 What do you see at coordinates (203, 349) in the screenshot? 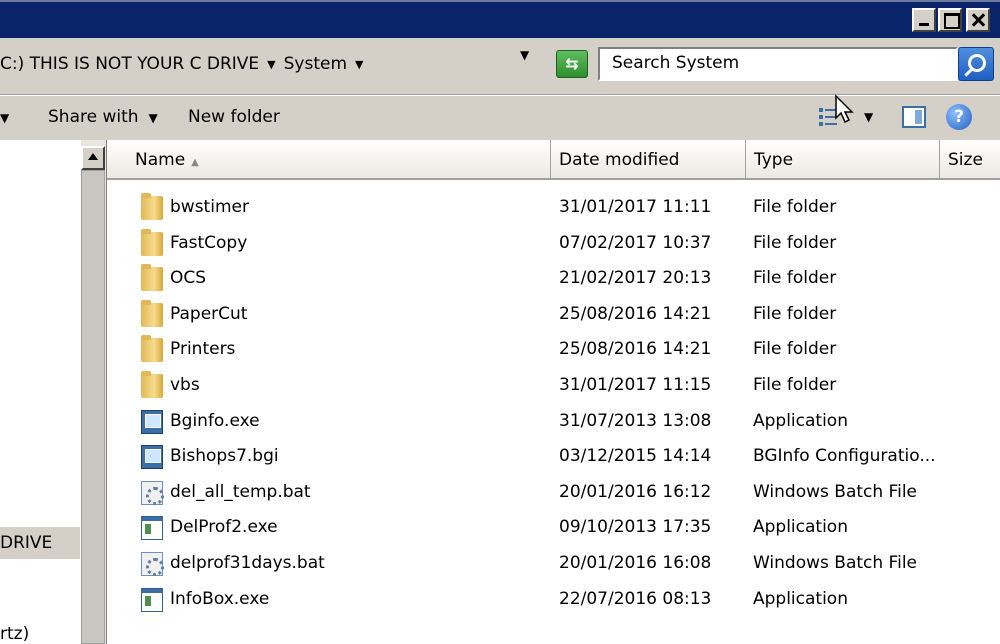
I see `file-name: Printers` at bounding box center [203, 349].